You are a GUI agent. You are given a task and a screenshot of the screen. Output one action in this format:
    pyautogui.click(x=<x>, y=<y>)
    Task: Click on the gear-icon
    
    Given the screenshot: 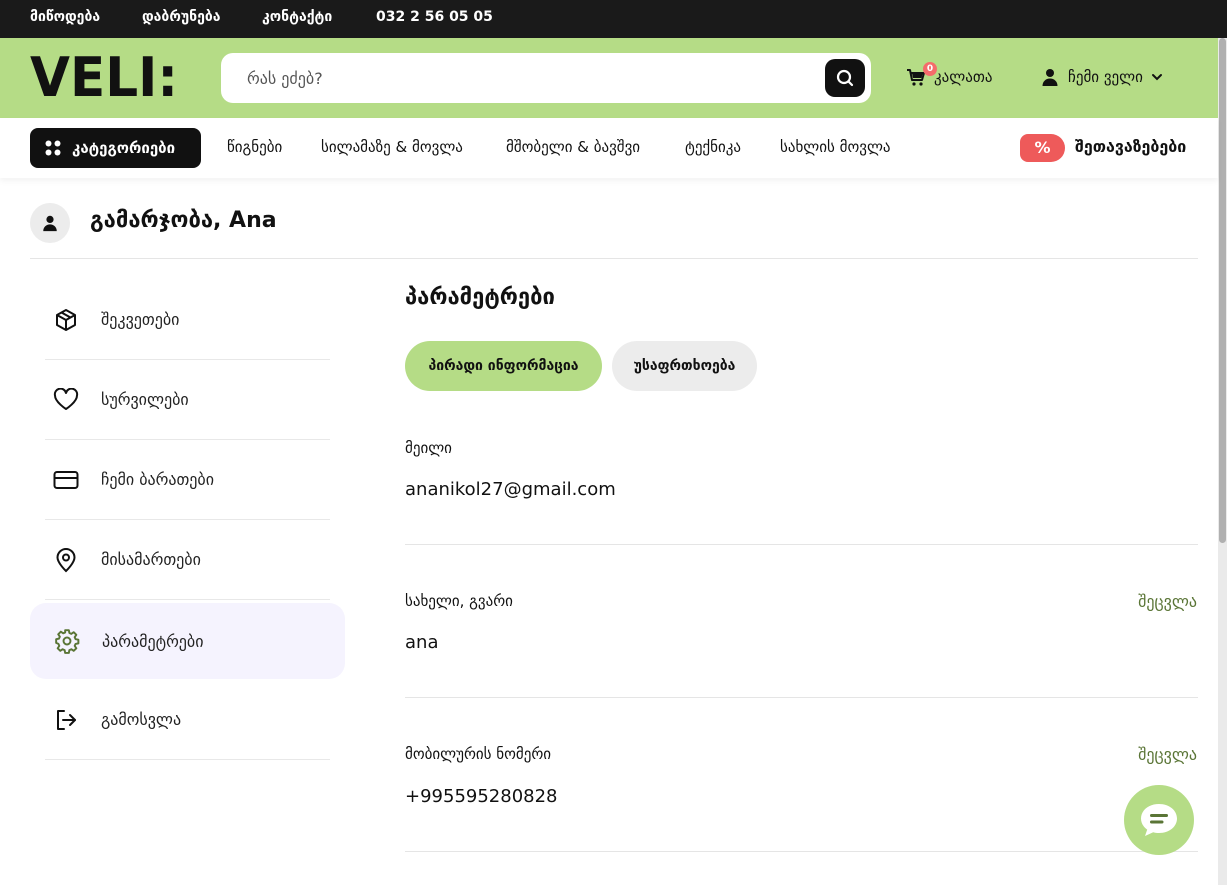 What is the action you would take?
    pyautogui.click(x=67, y=641)
    